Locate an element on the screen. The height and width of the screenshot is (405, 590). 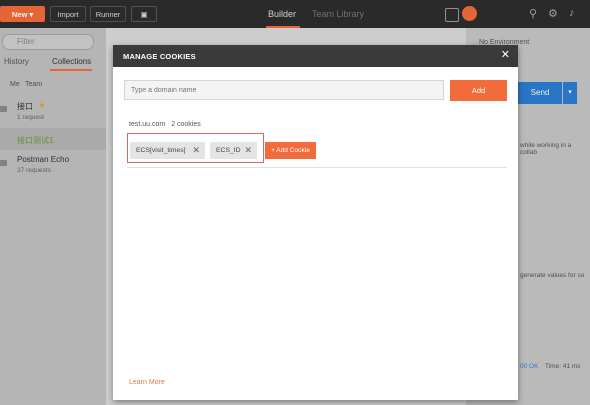
cookie-count: 2 cookies is located at coordinates (186, 124).